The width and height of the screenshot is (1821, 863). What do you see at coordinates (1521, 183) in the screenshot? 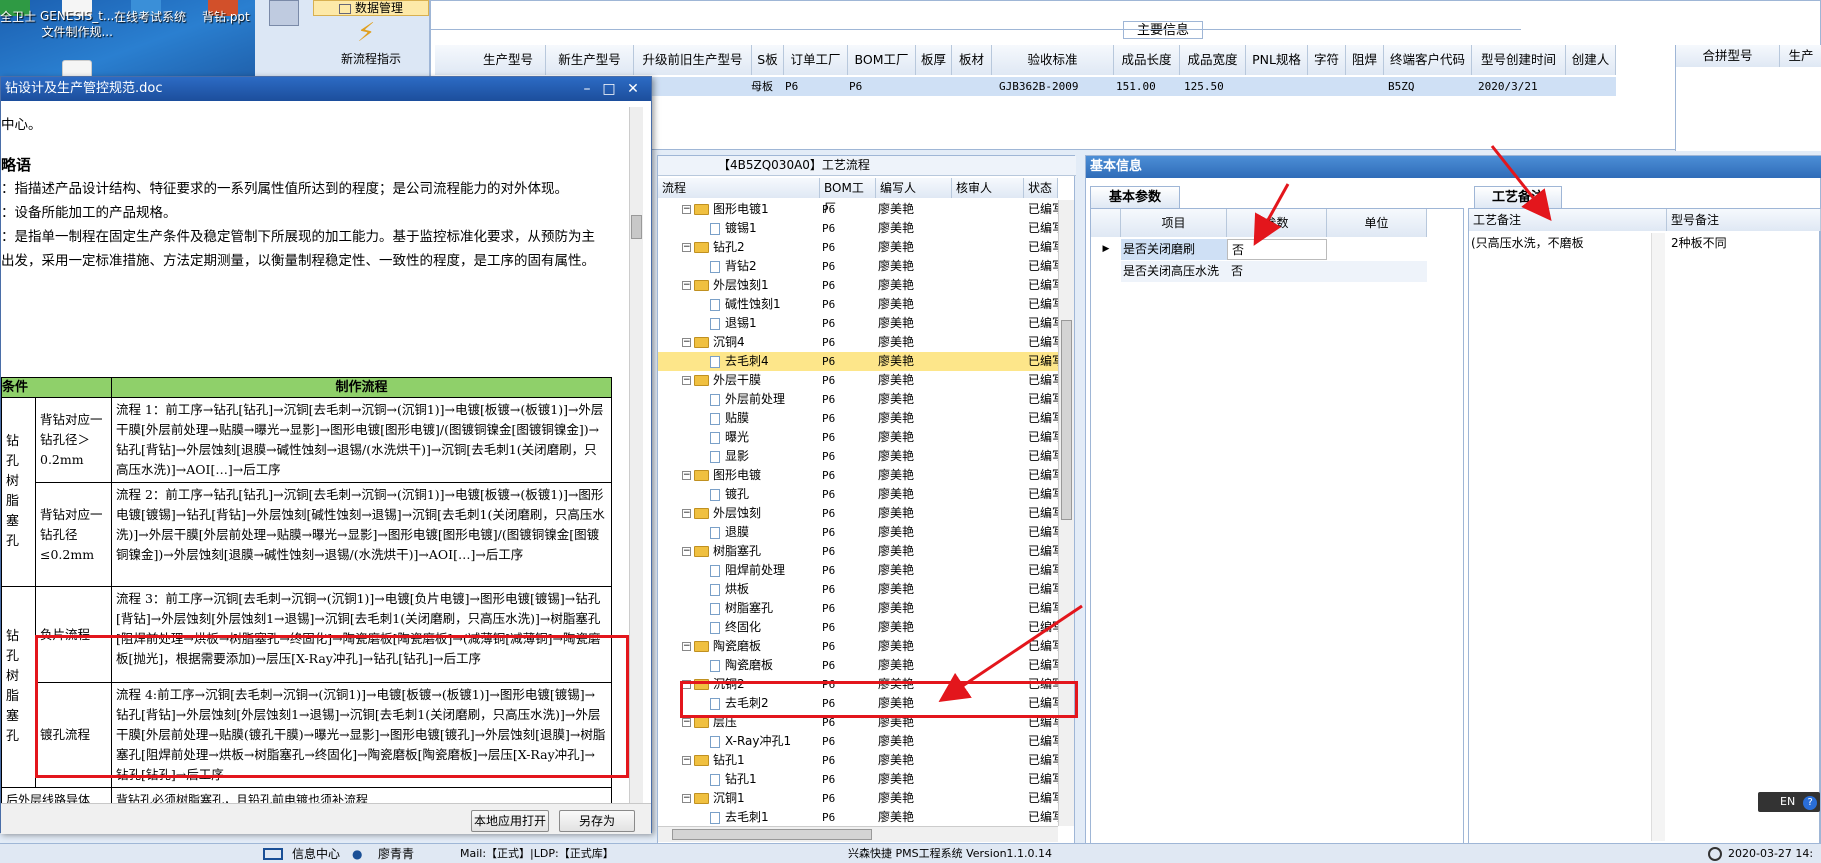
I see `arrow-to-note` at bounding box center [1521, 183].